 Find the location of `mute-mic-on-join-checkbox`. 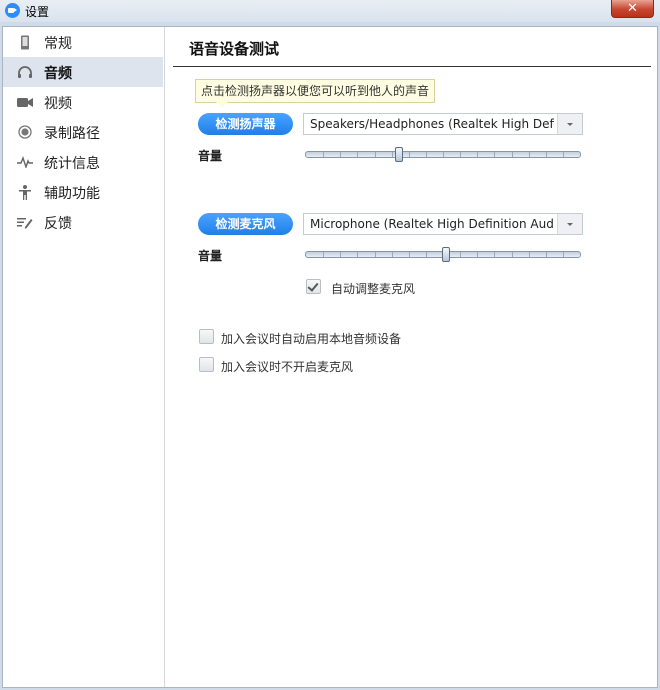

mute-mic-on-join-checkbox is located at coordinates (206, 364).